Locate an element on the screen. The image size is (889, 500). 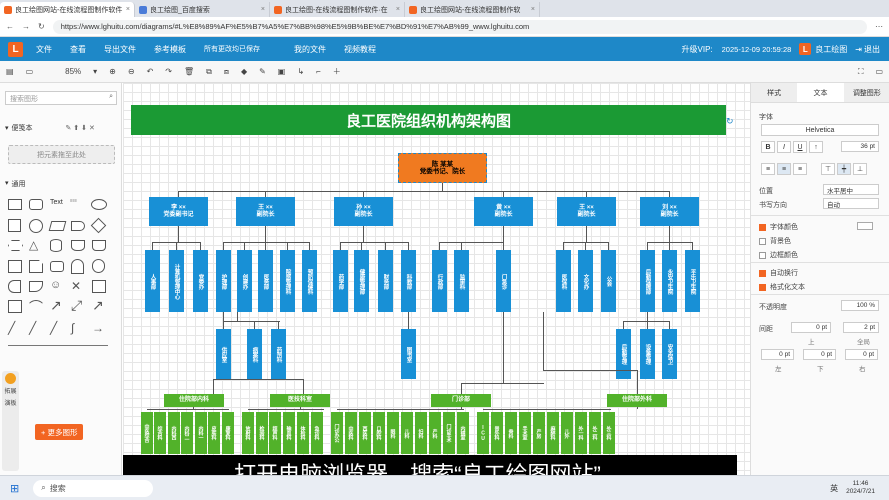
ward-box: 外一科 is located at coordinates (581, 433).